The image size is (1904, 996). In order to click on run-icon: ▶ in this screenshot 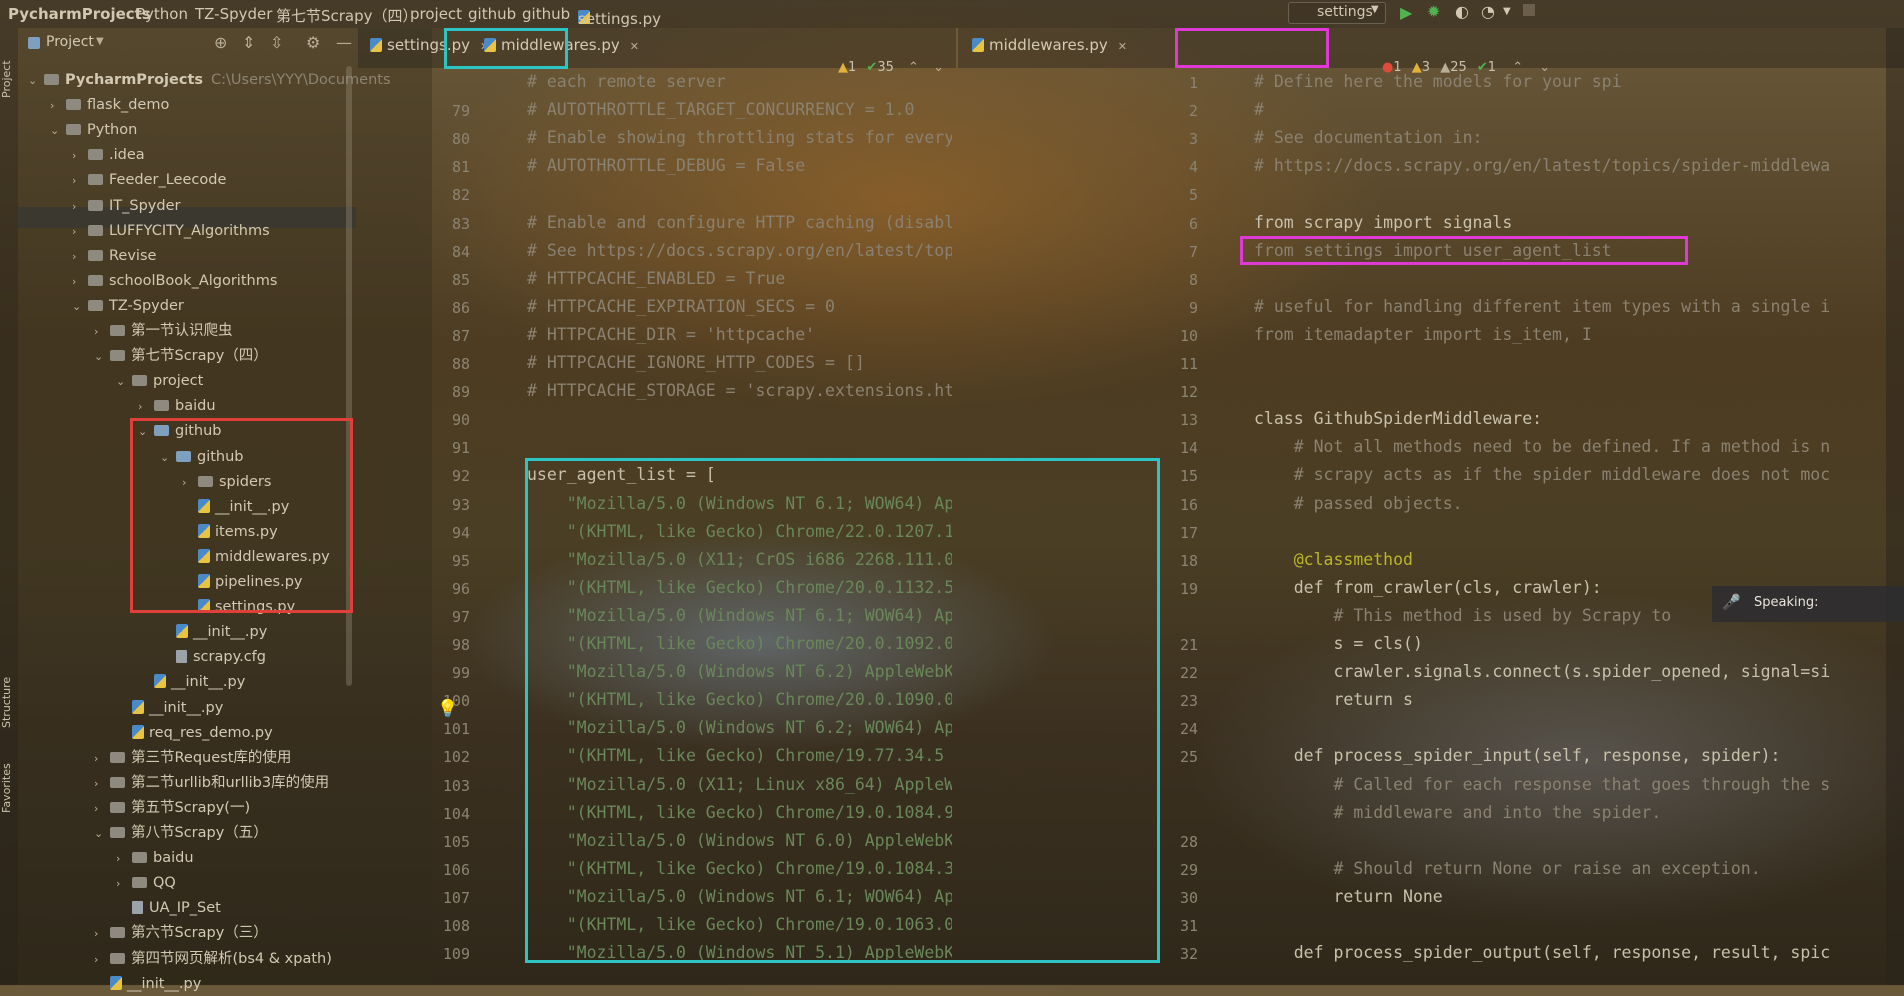, I will do `click(1406, 12)`.